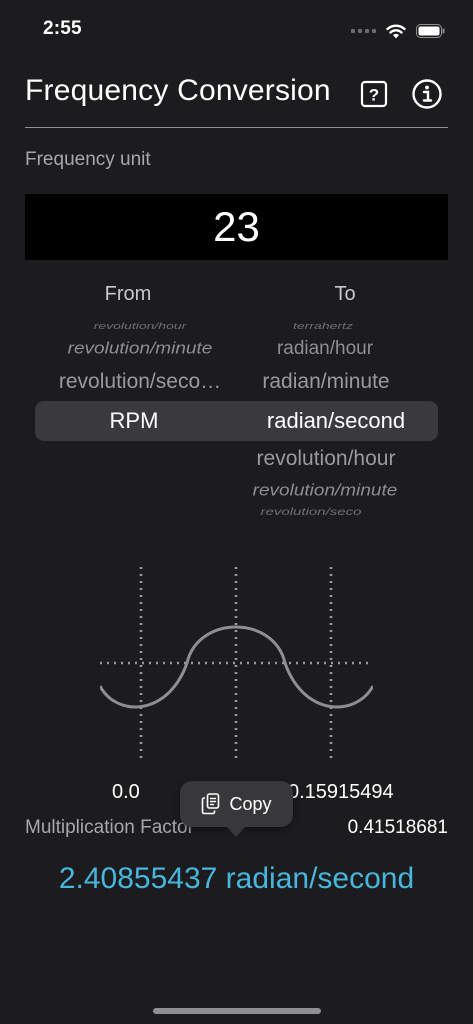 This screenshot has width=473, height=1024. I want to click on home-indicator, so click(237, 1011).